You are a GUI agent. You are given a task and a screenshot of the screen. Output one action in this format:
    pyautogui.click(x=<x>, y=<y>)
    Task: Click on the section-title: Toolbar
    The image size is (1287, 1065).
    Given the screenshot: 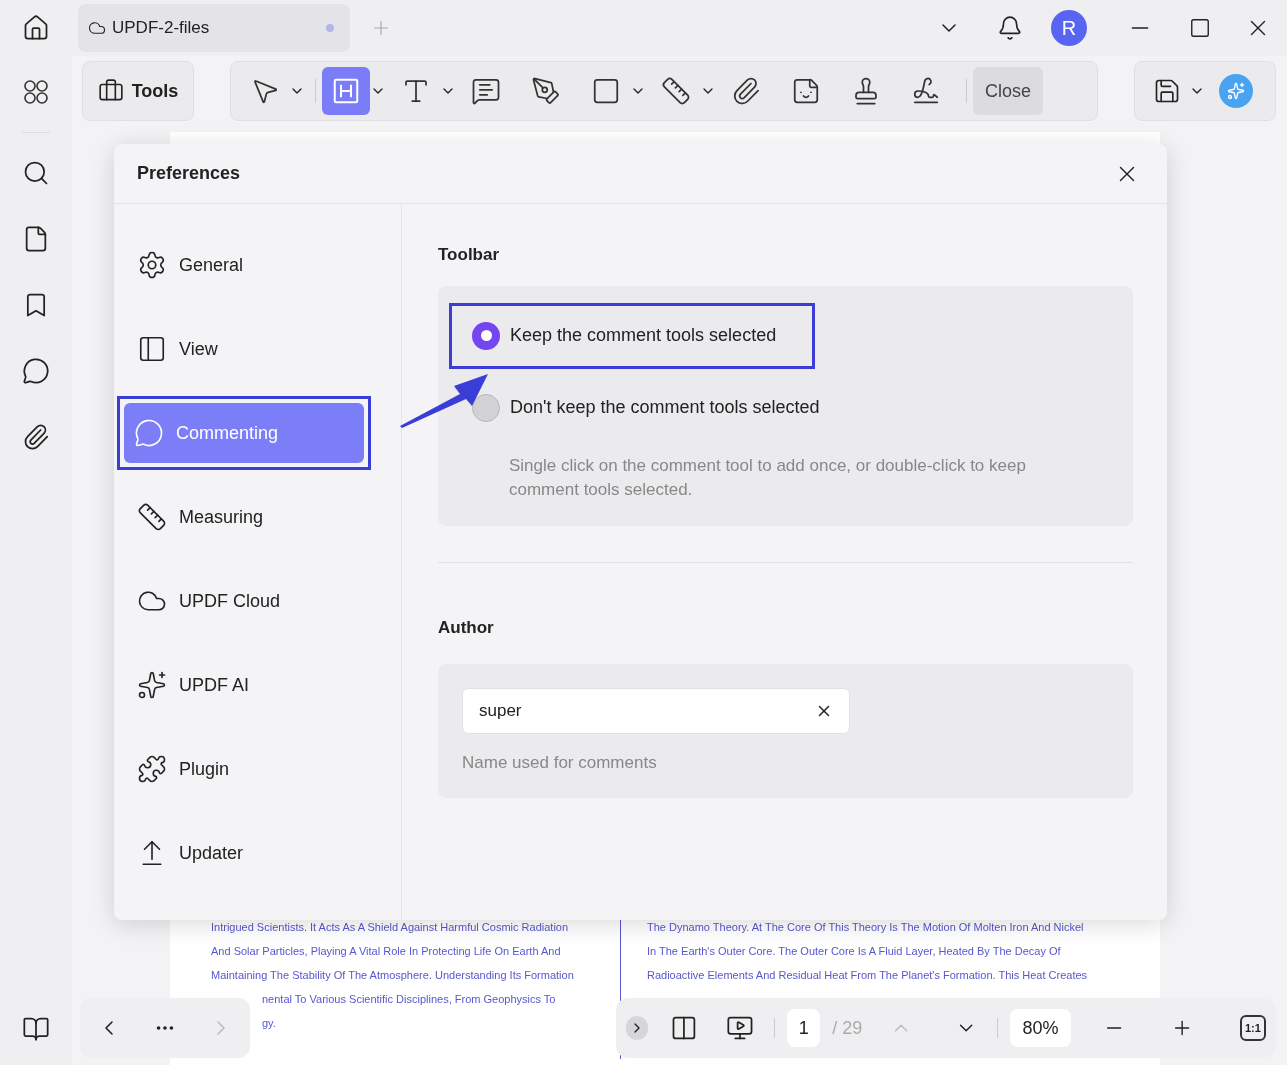 What is the action you would take?
    pyautogui.click(x=469, y=255)
    